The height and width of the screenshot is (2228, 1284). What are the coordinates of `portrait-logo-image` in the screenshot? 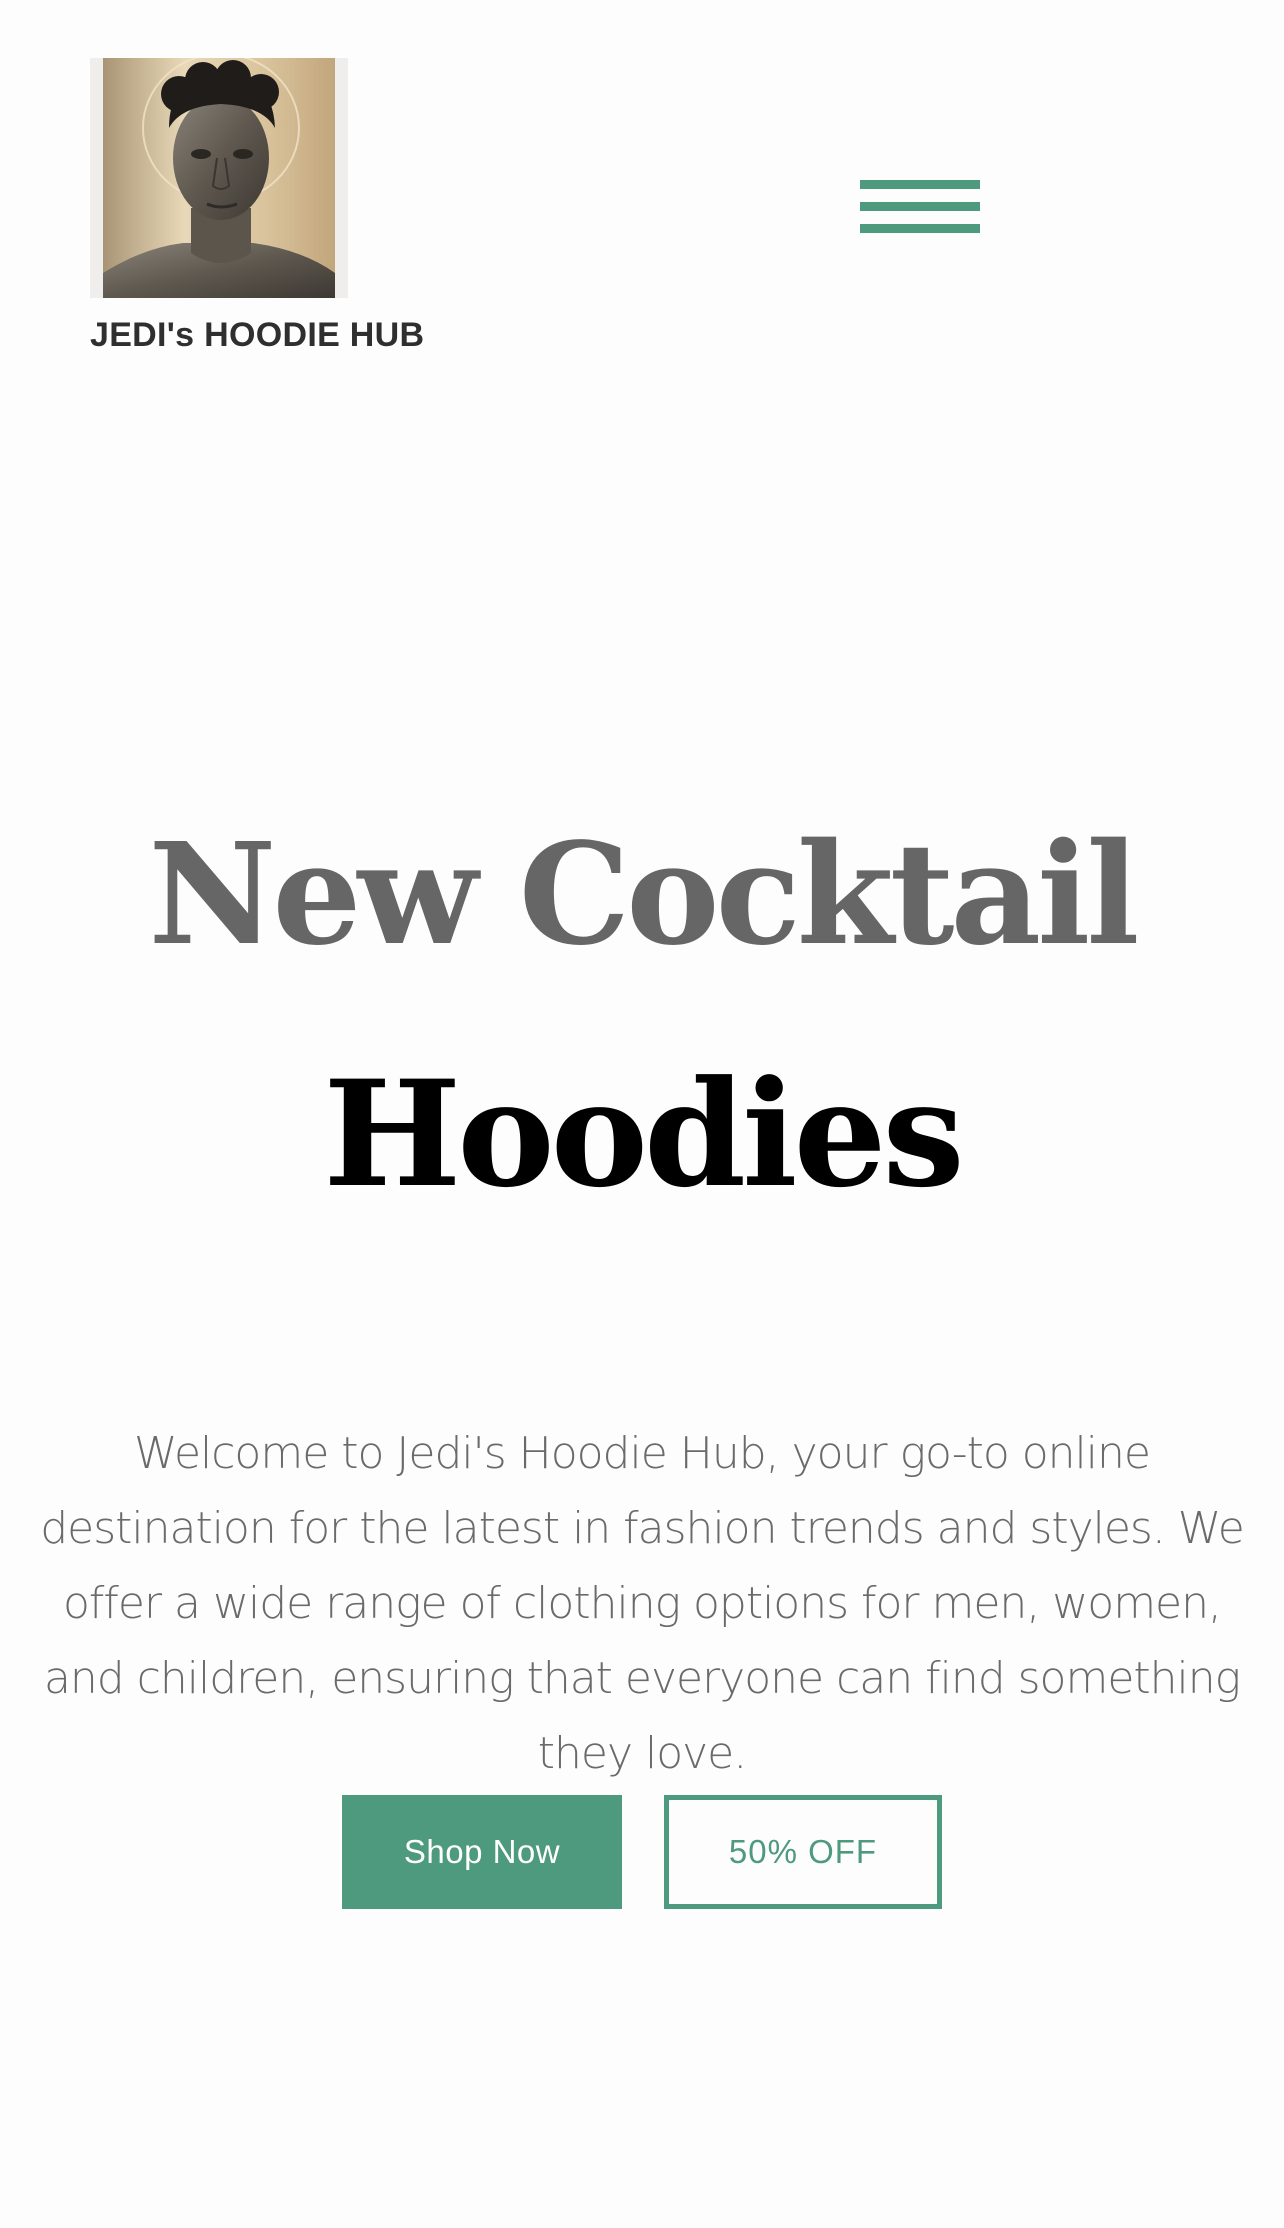 It's located at (219, 178).